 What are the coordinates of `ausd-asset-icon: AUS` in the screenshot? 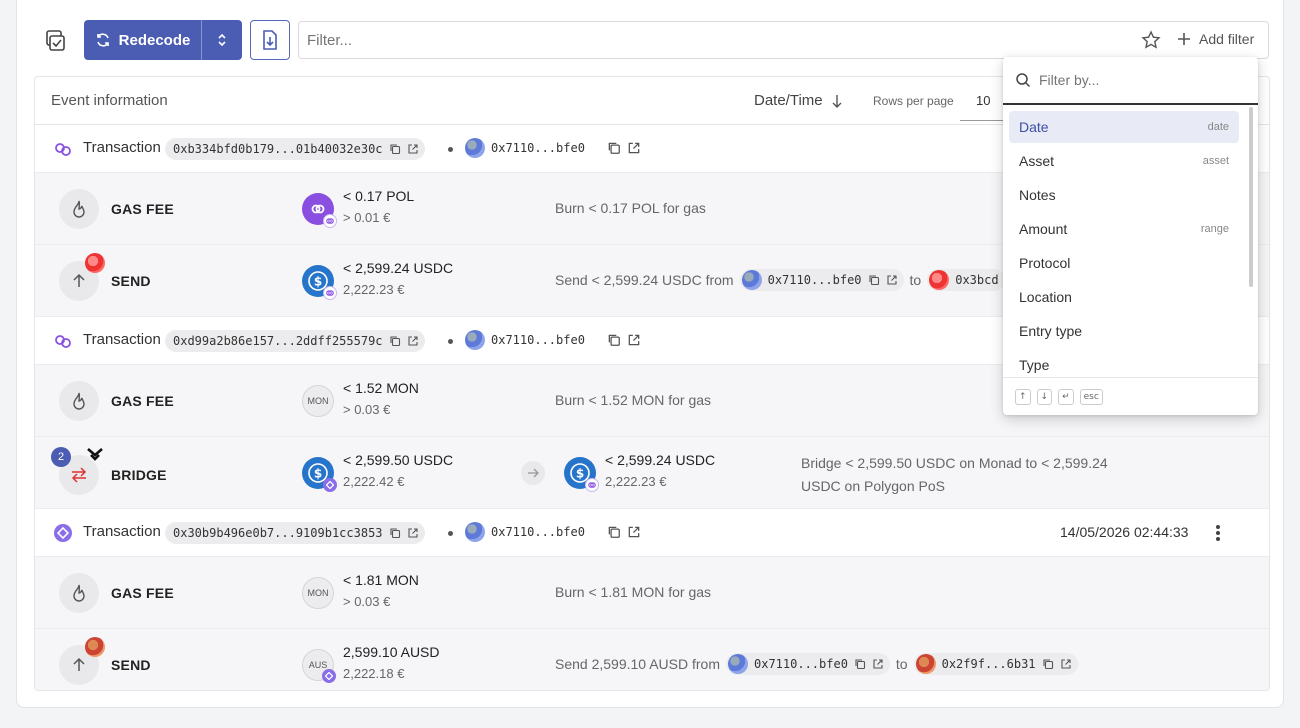 It's located at (319, 666).